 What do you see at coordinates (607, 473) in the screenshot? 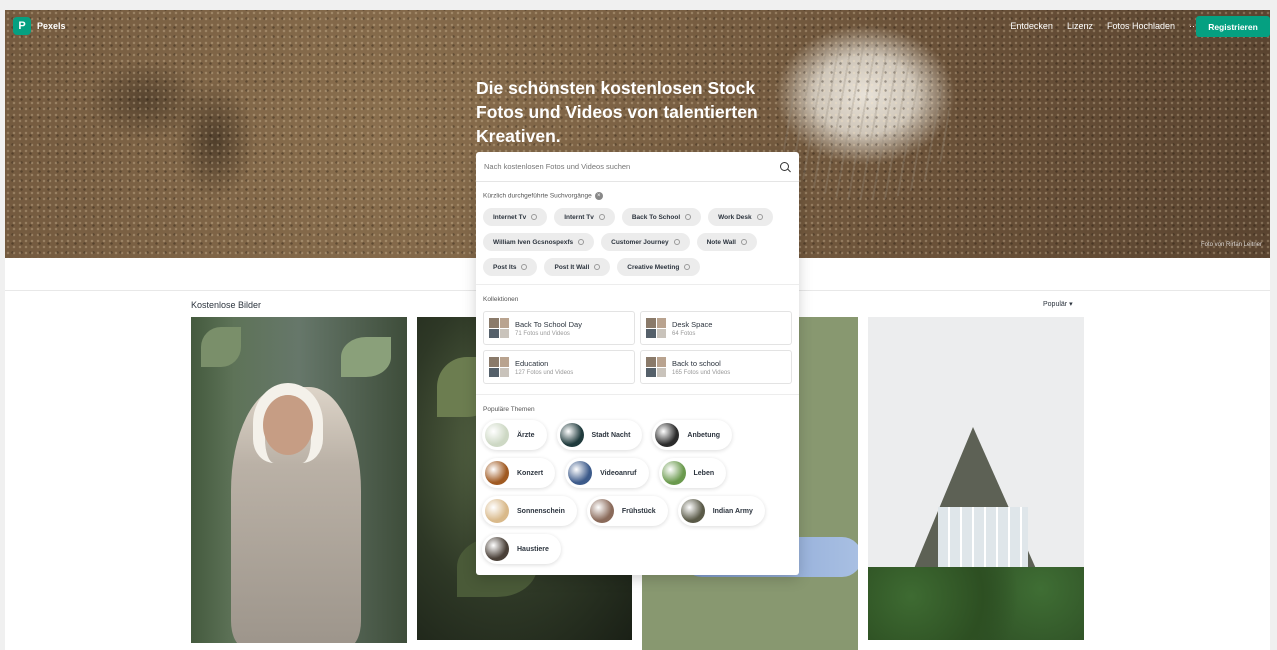
I see `topic-chip: Videoanruf` at bounding box center [607, 473].